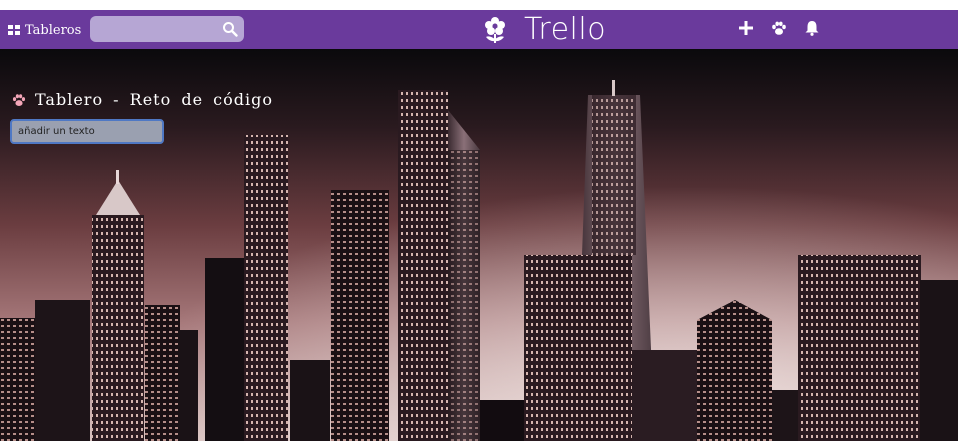 The height and width of the screenshot is (441, 958). I want to click on search-icon, so click(230, 29).